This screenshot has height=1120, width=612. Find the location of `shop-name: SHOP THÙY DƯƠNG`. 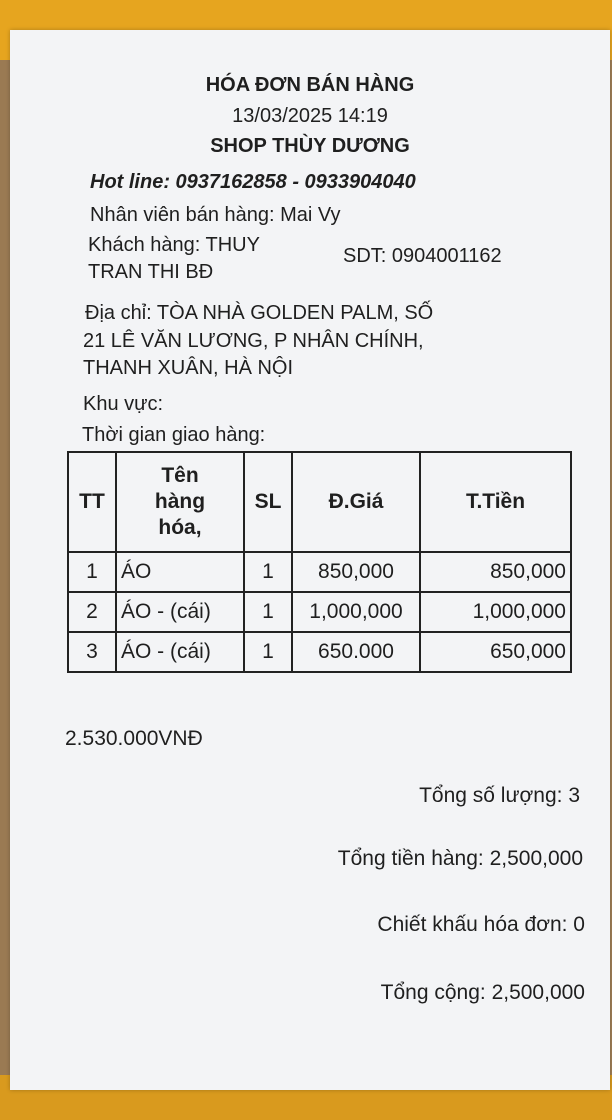

shop-name: SHOP THÙY DƯƠNG is located at coordinates (310, 146).